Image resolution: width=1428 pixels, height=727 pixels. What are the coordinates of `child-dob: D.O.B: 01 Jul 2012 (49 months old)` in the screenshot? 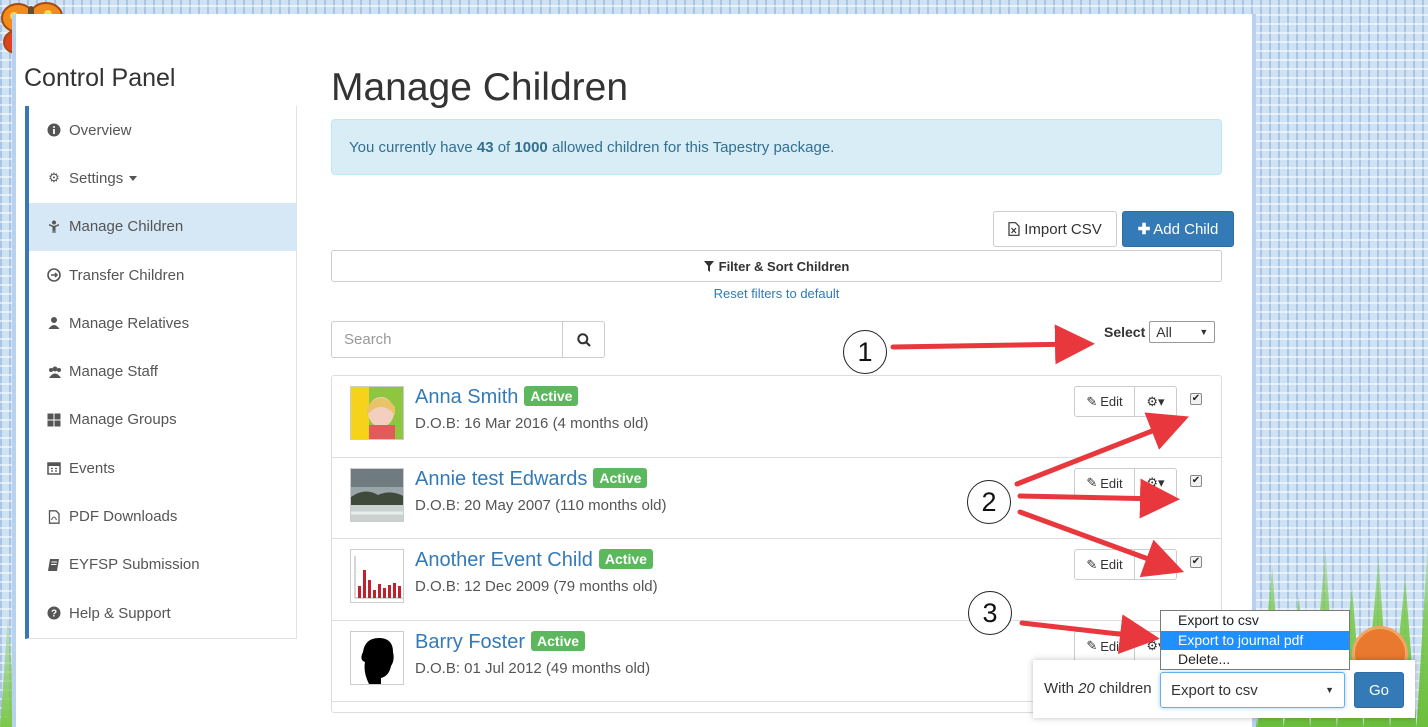 It's located at (533, 668).